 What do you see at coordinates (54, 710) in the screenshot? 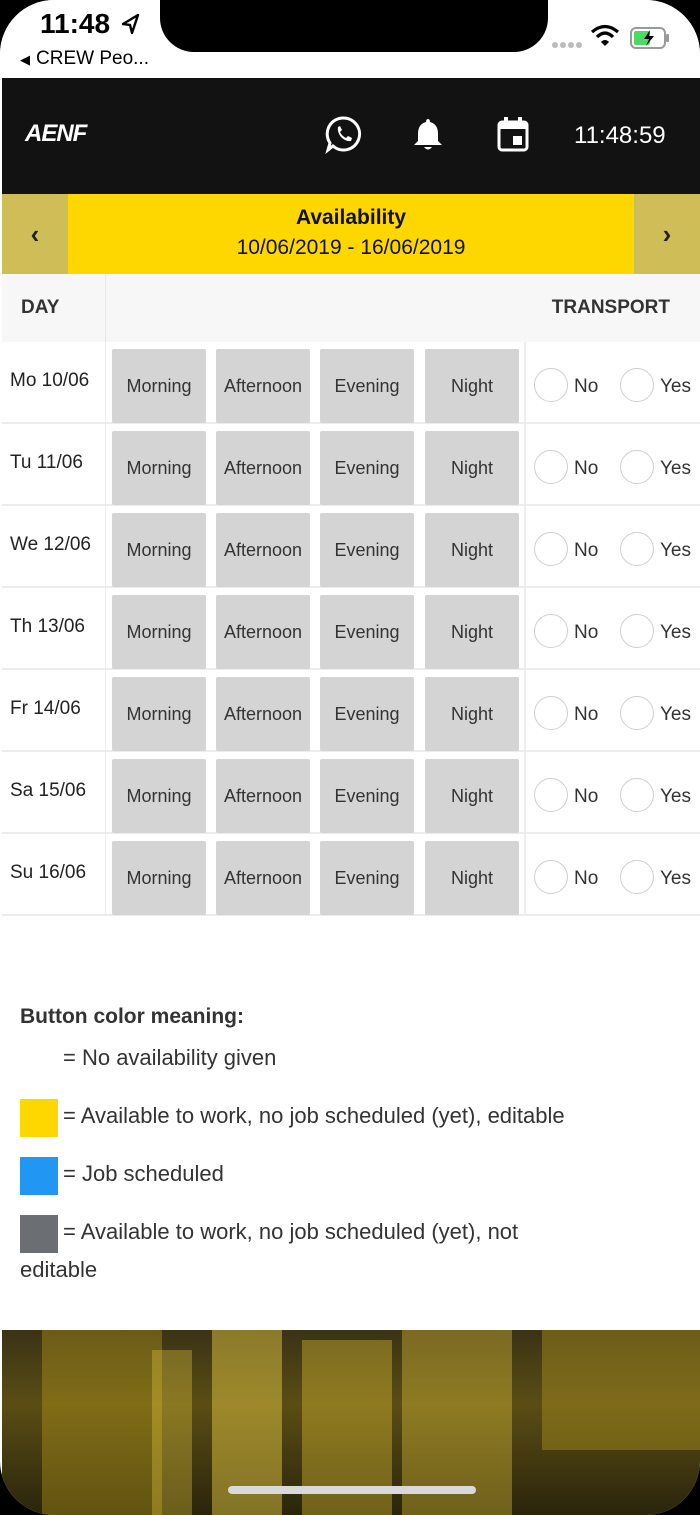
I see `day-label: Fr 14/06` at bounding box center [54, 710].